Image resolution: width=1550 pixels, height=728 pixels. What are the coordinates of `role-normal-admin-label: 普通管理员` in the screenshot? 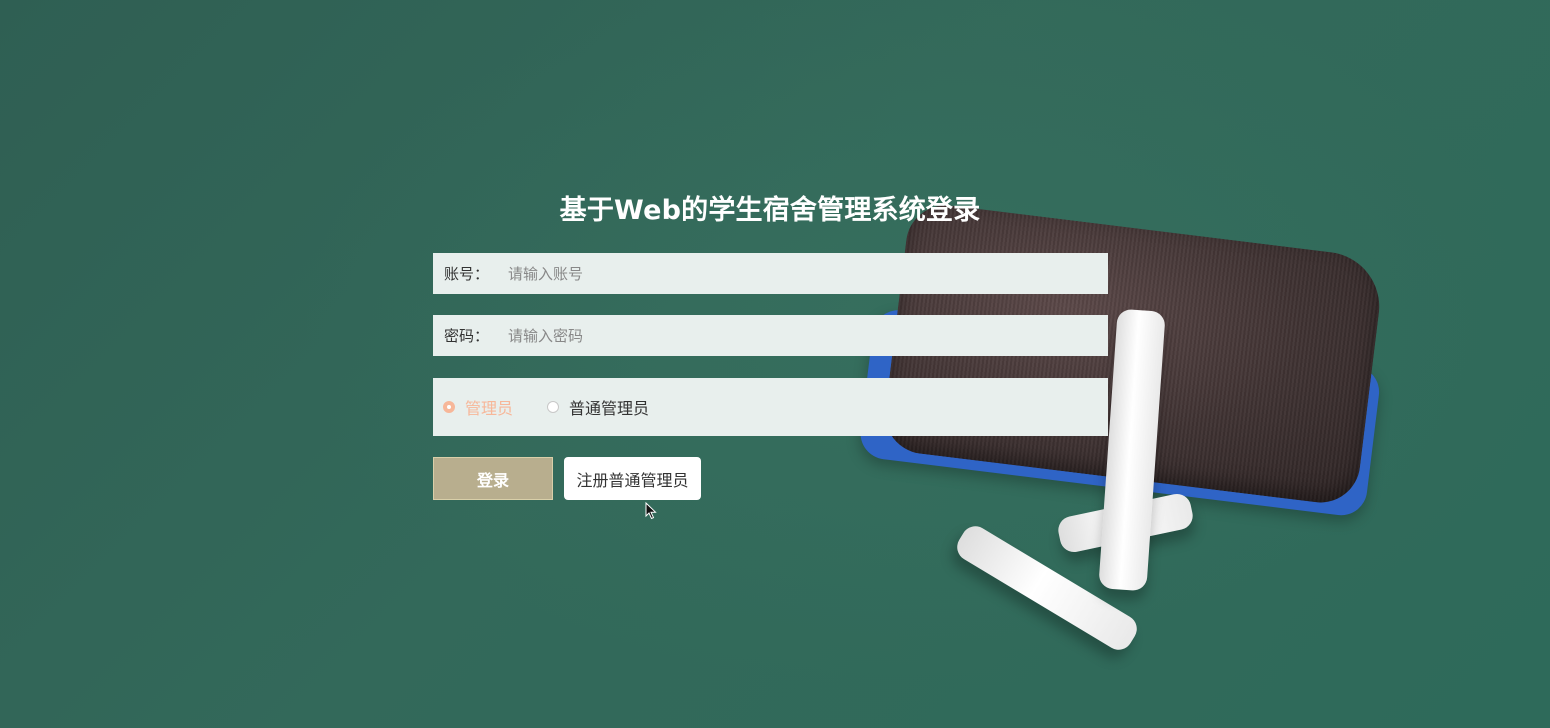 It's located at (609, 407).